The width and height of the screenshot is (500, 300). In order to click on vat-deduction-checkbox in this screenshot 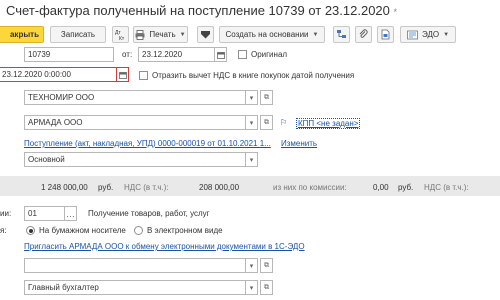, I will do `click(143, 75)`.